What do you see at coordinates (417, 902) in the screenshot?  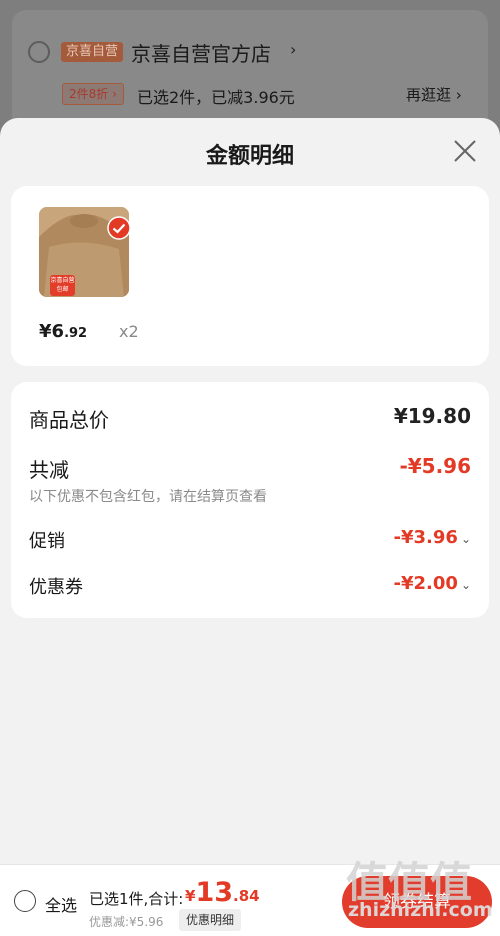 I see `checkout-button: 领券结算` at bounding box center [417, 902].